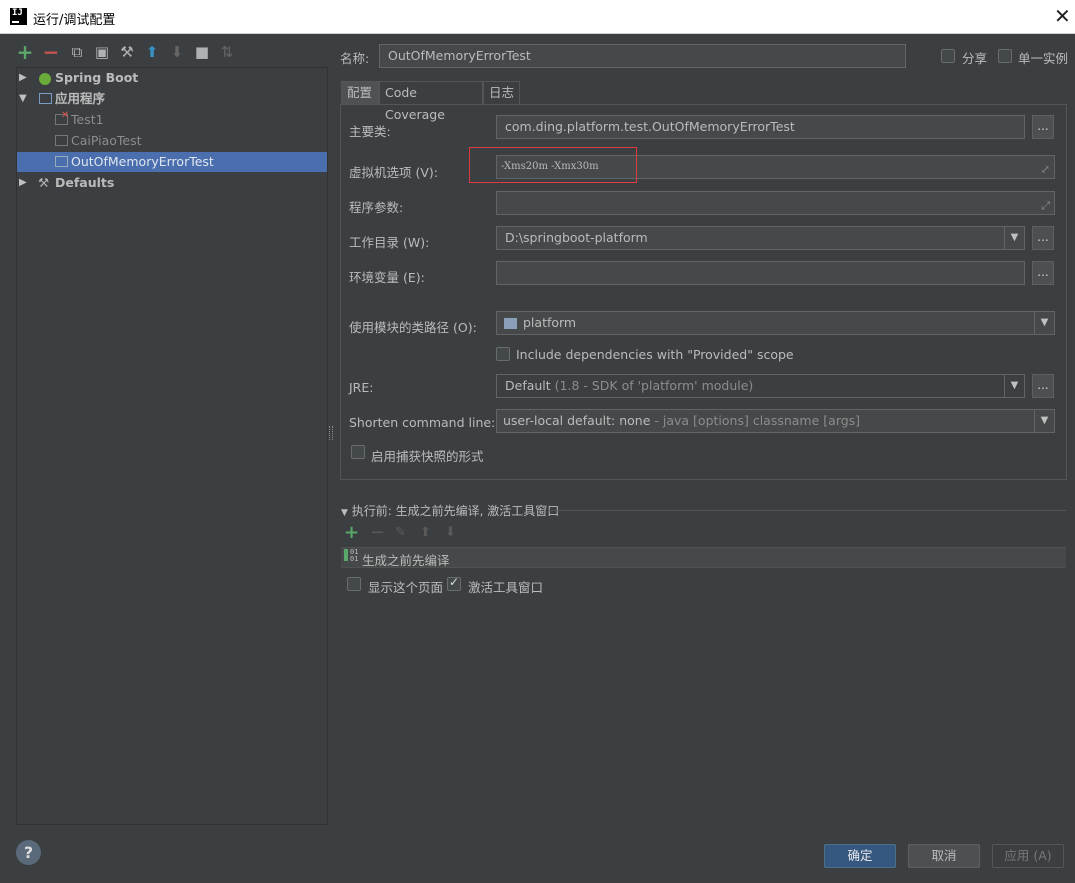 This screenshot has width=1075, height=883. Describe the element at coordinates (106, 140) in the screenshot. I see `tree-label: CaiPiaoTest` at that location.